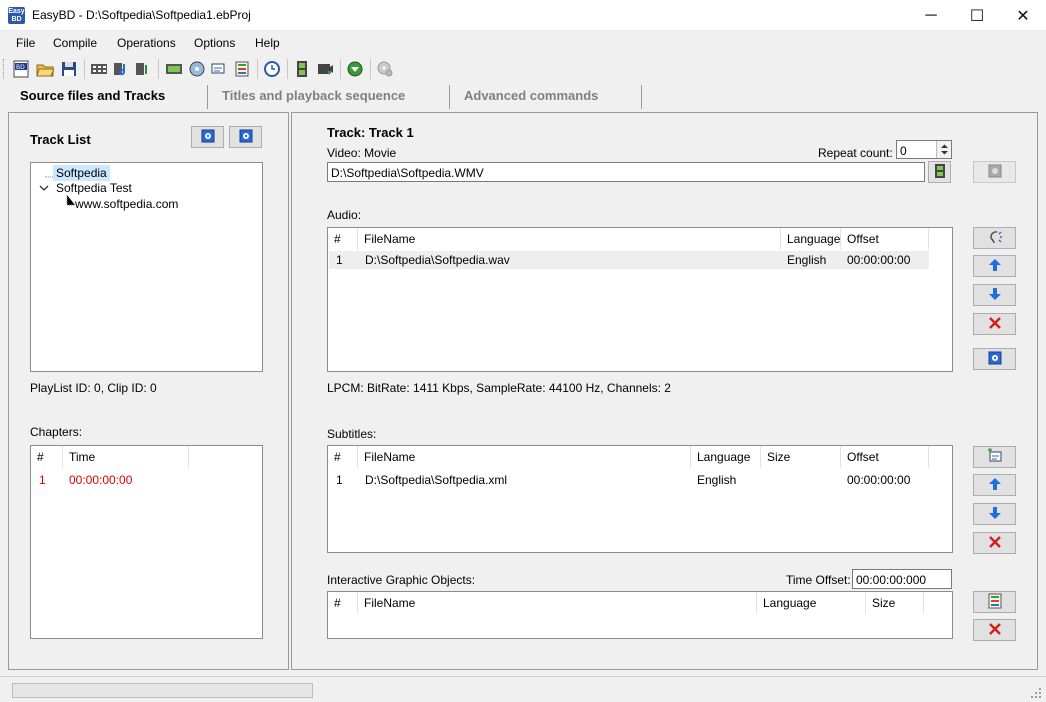  I want to click on add-audio-button, so click(994, 238).